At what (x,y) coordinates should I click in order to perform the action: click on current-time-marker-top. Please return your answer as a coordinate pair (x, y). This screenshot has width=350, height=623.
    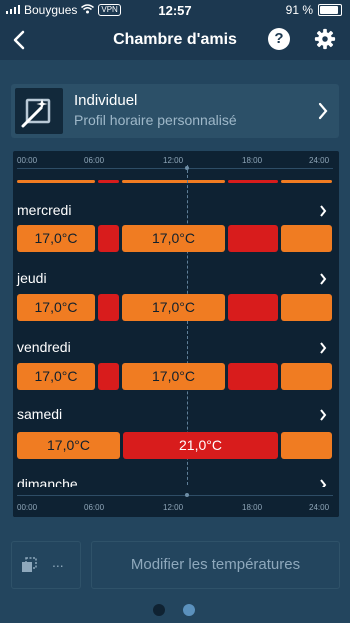
    Looking at the image, I should click on (187, 168).